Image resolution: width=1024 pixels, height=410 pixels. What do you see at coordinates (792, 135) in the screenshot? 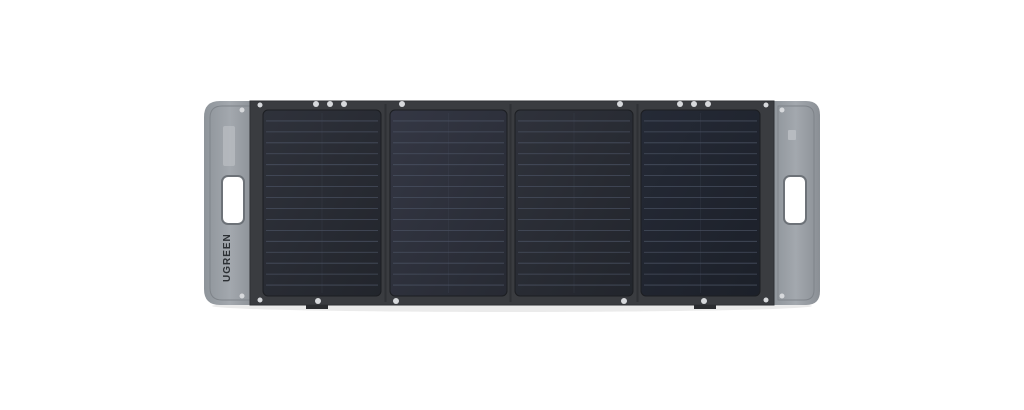
I see `usb-port` at bounding box center [792, 135].